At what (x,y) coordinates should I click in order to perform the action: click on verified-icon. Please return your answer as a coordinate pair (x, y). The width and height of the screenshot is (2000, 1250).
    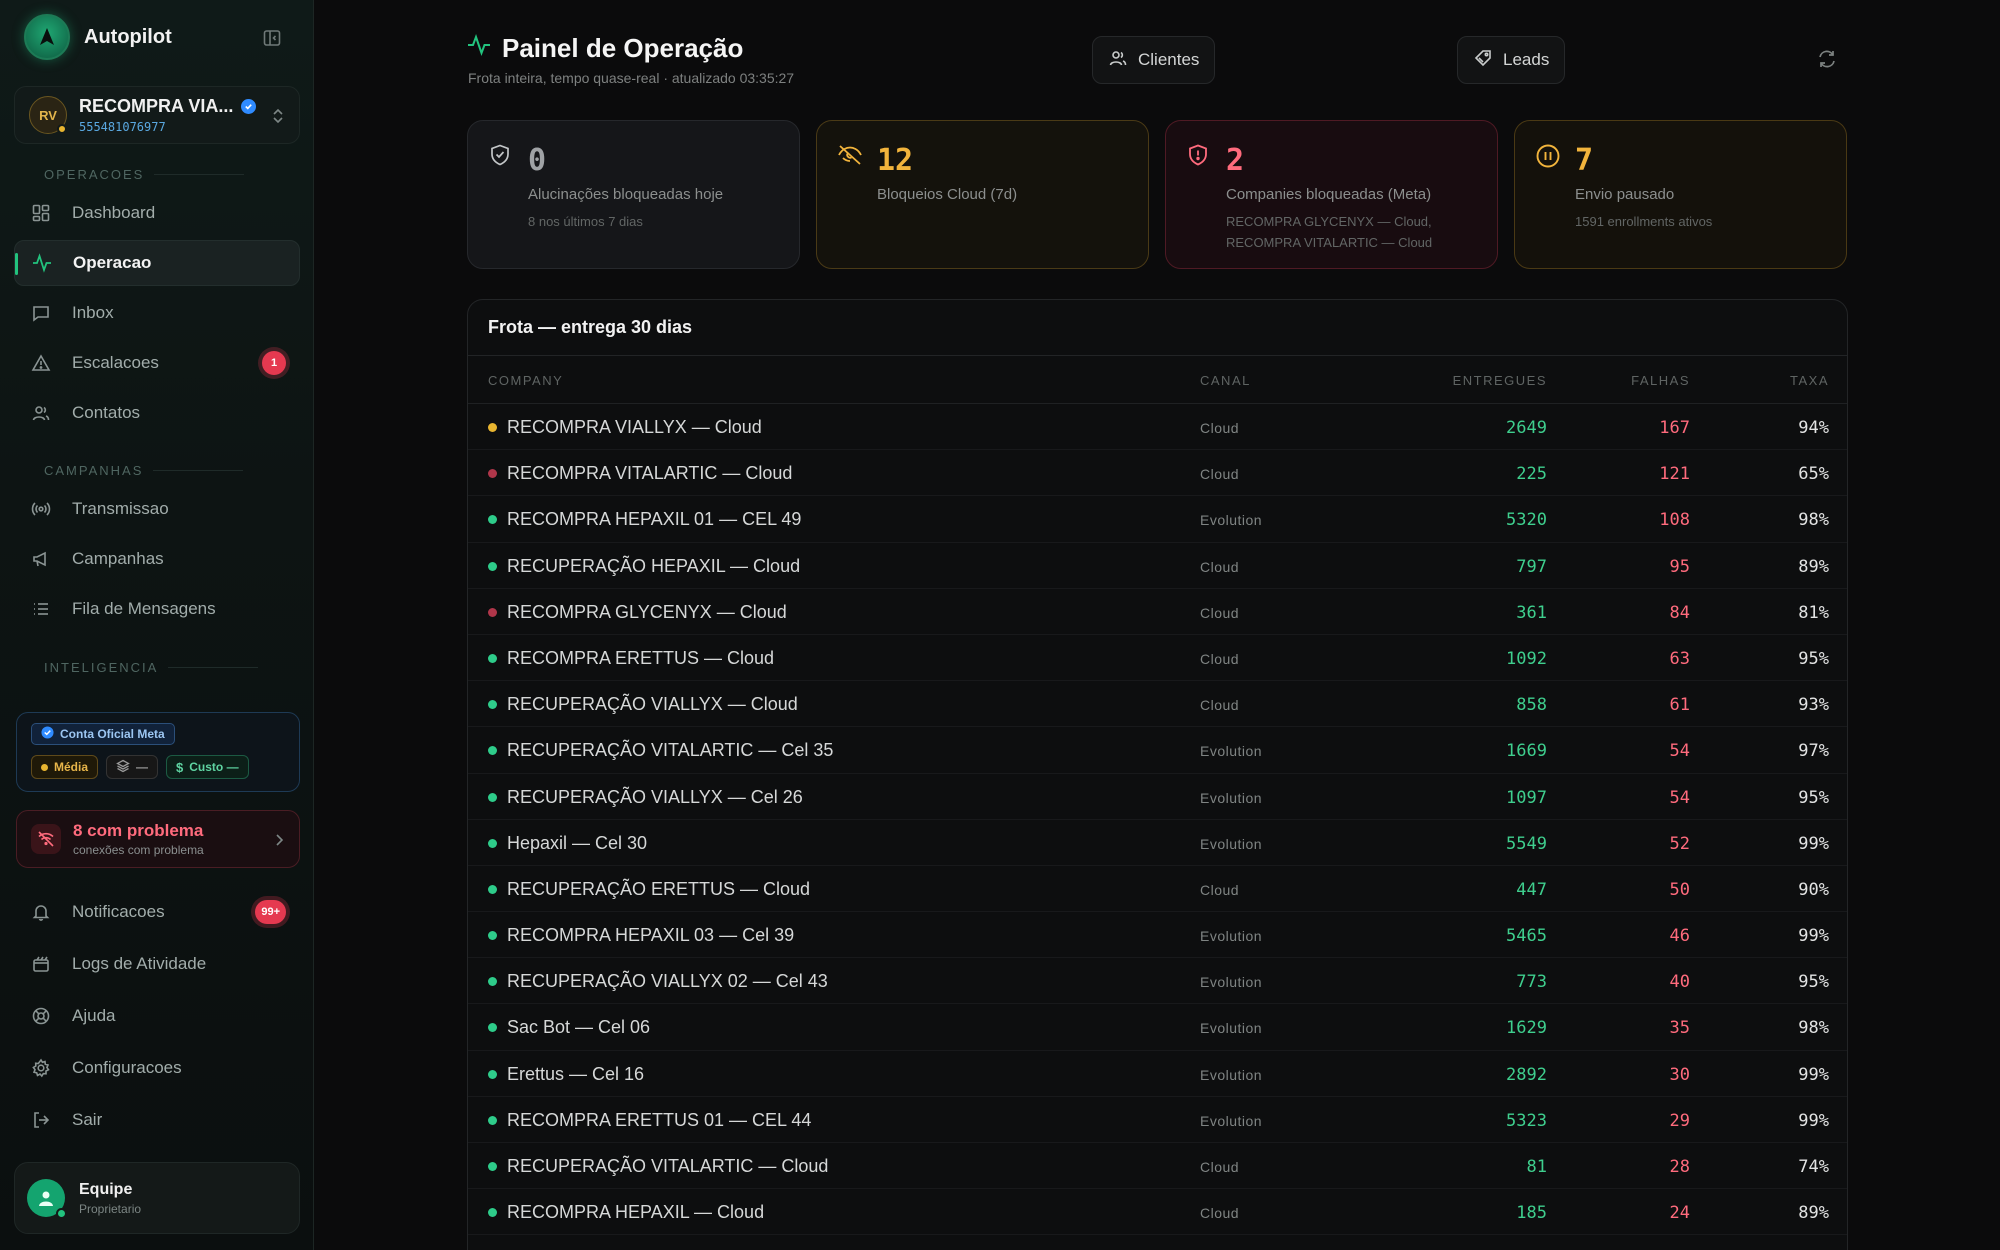
    Looking at the image, I should click on (249, 106).